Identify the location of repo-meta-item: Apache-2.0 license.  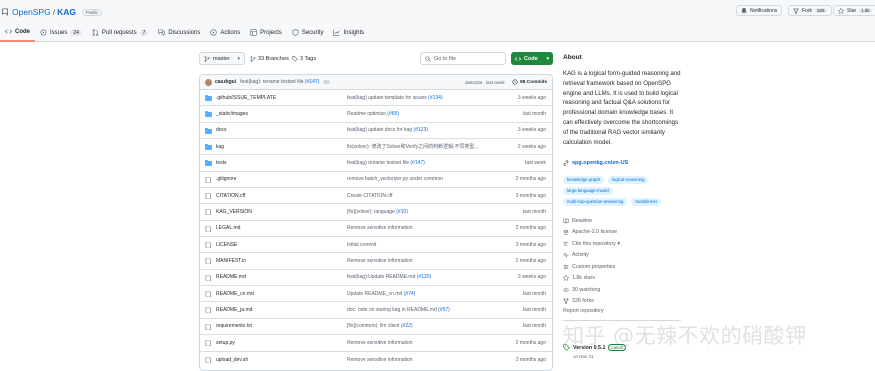
(622, 233).